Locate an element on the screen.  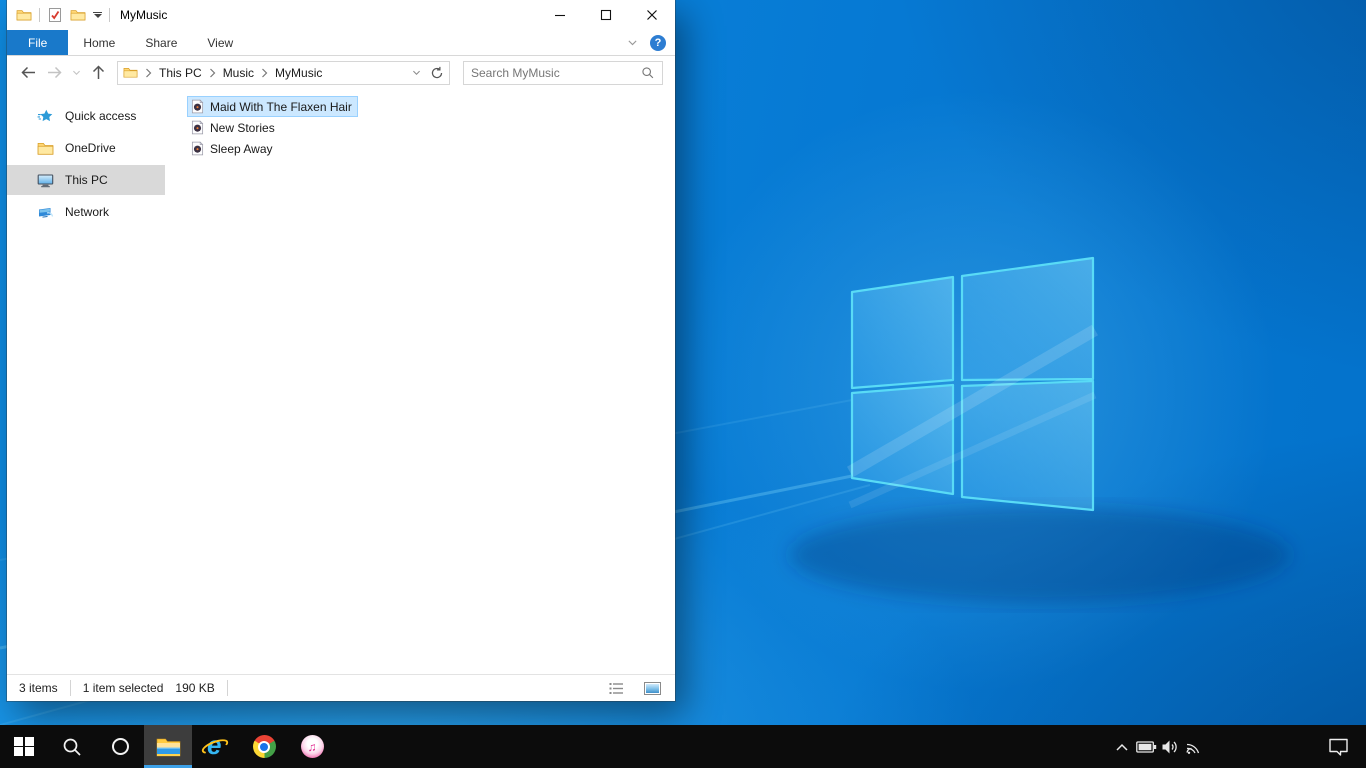
quick-access-toolbar is located at coordinates (58, 15).